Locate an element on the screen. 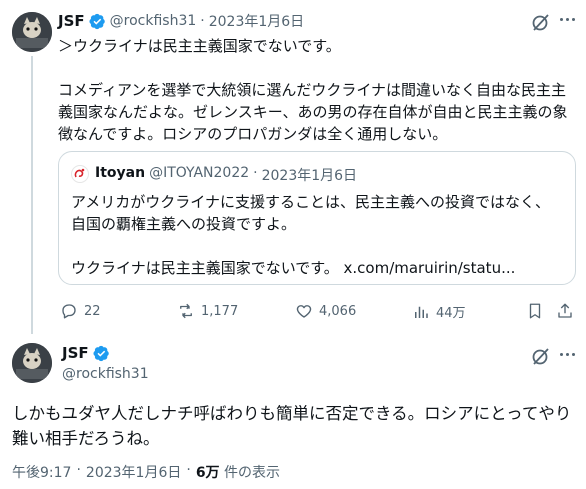 This screenshot has height=489, width=586. share-icon is located at coordinates (565, 310).